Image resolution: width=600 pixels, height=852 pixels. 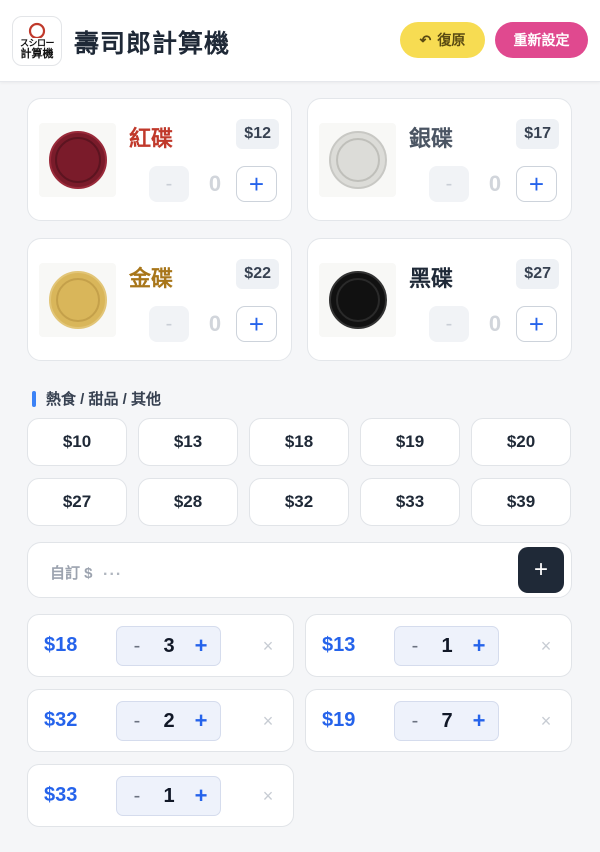 I want to click on item-price: $18, so click(x=61, y=645).